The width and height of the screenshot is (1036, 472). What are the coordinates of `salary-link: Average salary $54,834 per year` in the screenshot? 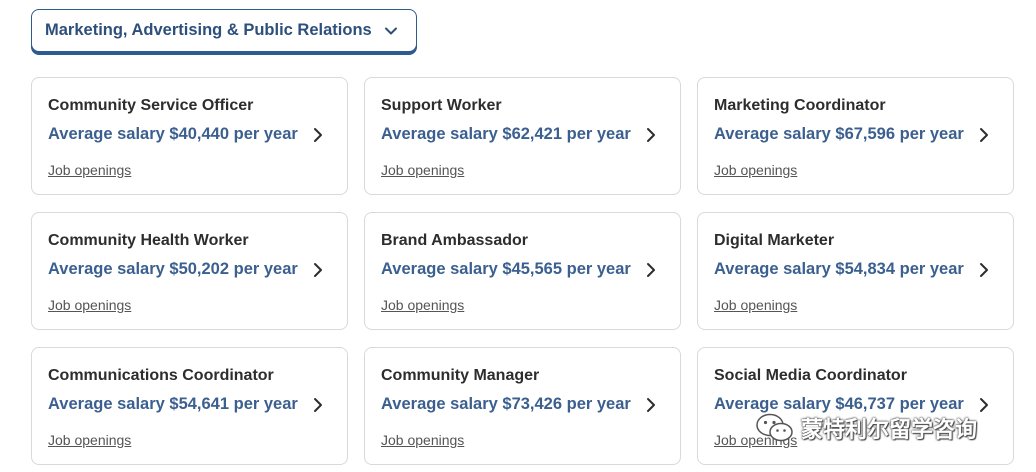 It's located at (839, 269).